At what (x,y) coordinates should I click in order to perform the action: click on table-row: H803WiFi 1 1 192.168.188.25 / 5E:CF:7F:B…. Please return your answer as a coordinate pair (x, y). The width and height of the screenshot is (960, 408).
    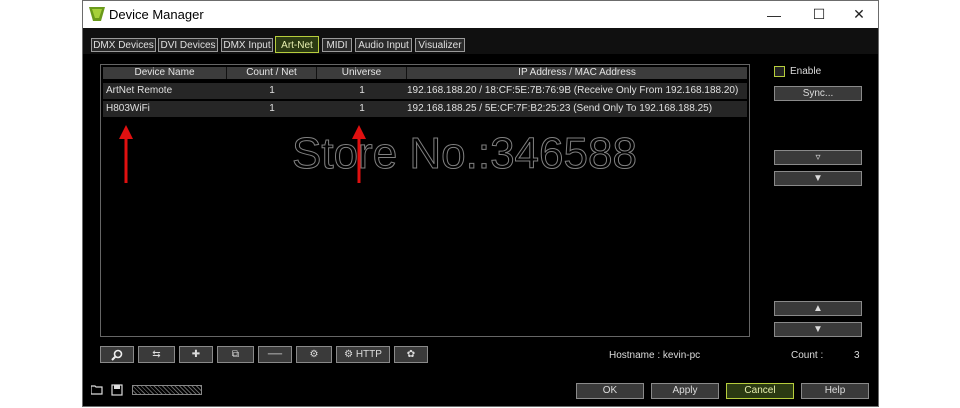
    Looking at the image, I should click on (425, 109).